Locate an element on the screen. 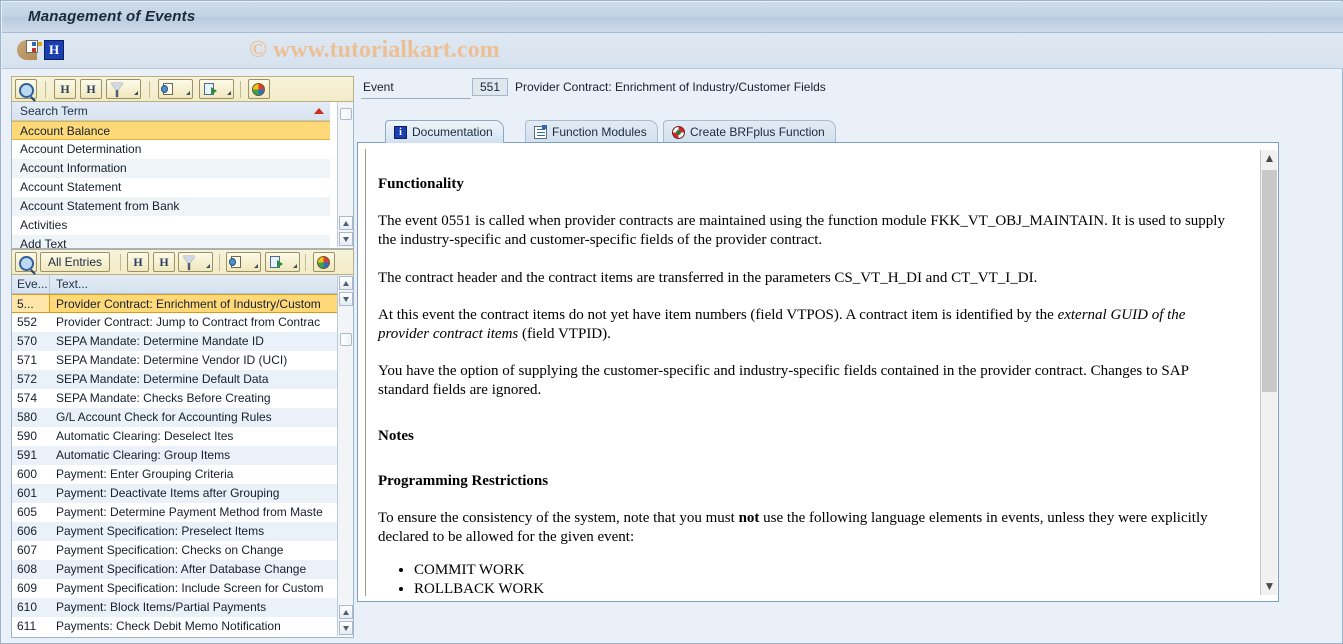 This screenshot has width=1343, height=644. tab-documentation: i Documentation is located at coordinates (444, 131).